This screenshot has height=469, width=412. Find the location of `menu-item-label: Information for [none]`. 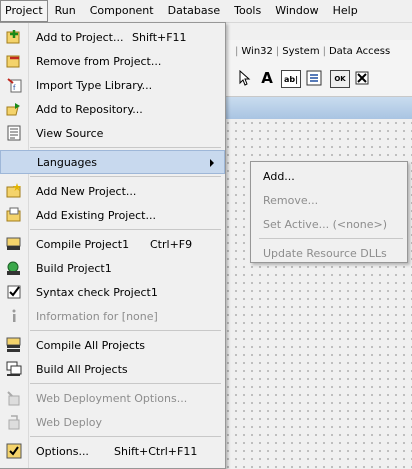

menu-item-label: Information for [none] is located at coordinates (97, 316).